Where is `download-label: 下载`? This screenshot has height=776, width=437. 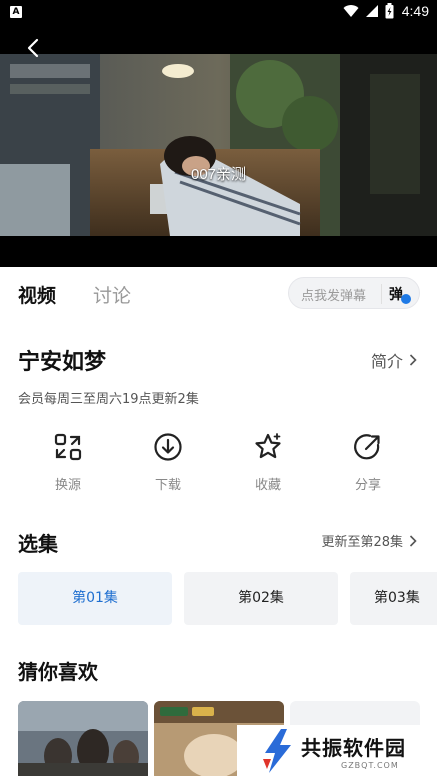 download-label: 下载 is located at coordinates (167, 485).